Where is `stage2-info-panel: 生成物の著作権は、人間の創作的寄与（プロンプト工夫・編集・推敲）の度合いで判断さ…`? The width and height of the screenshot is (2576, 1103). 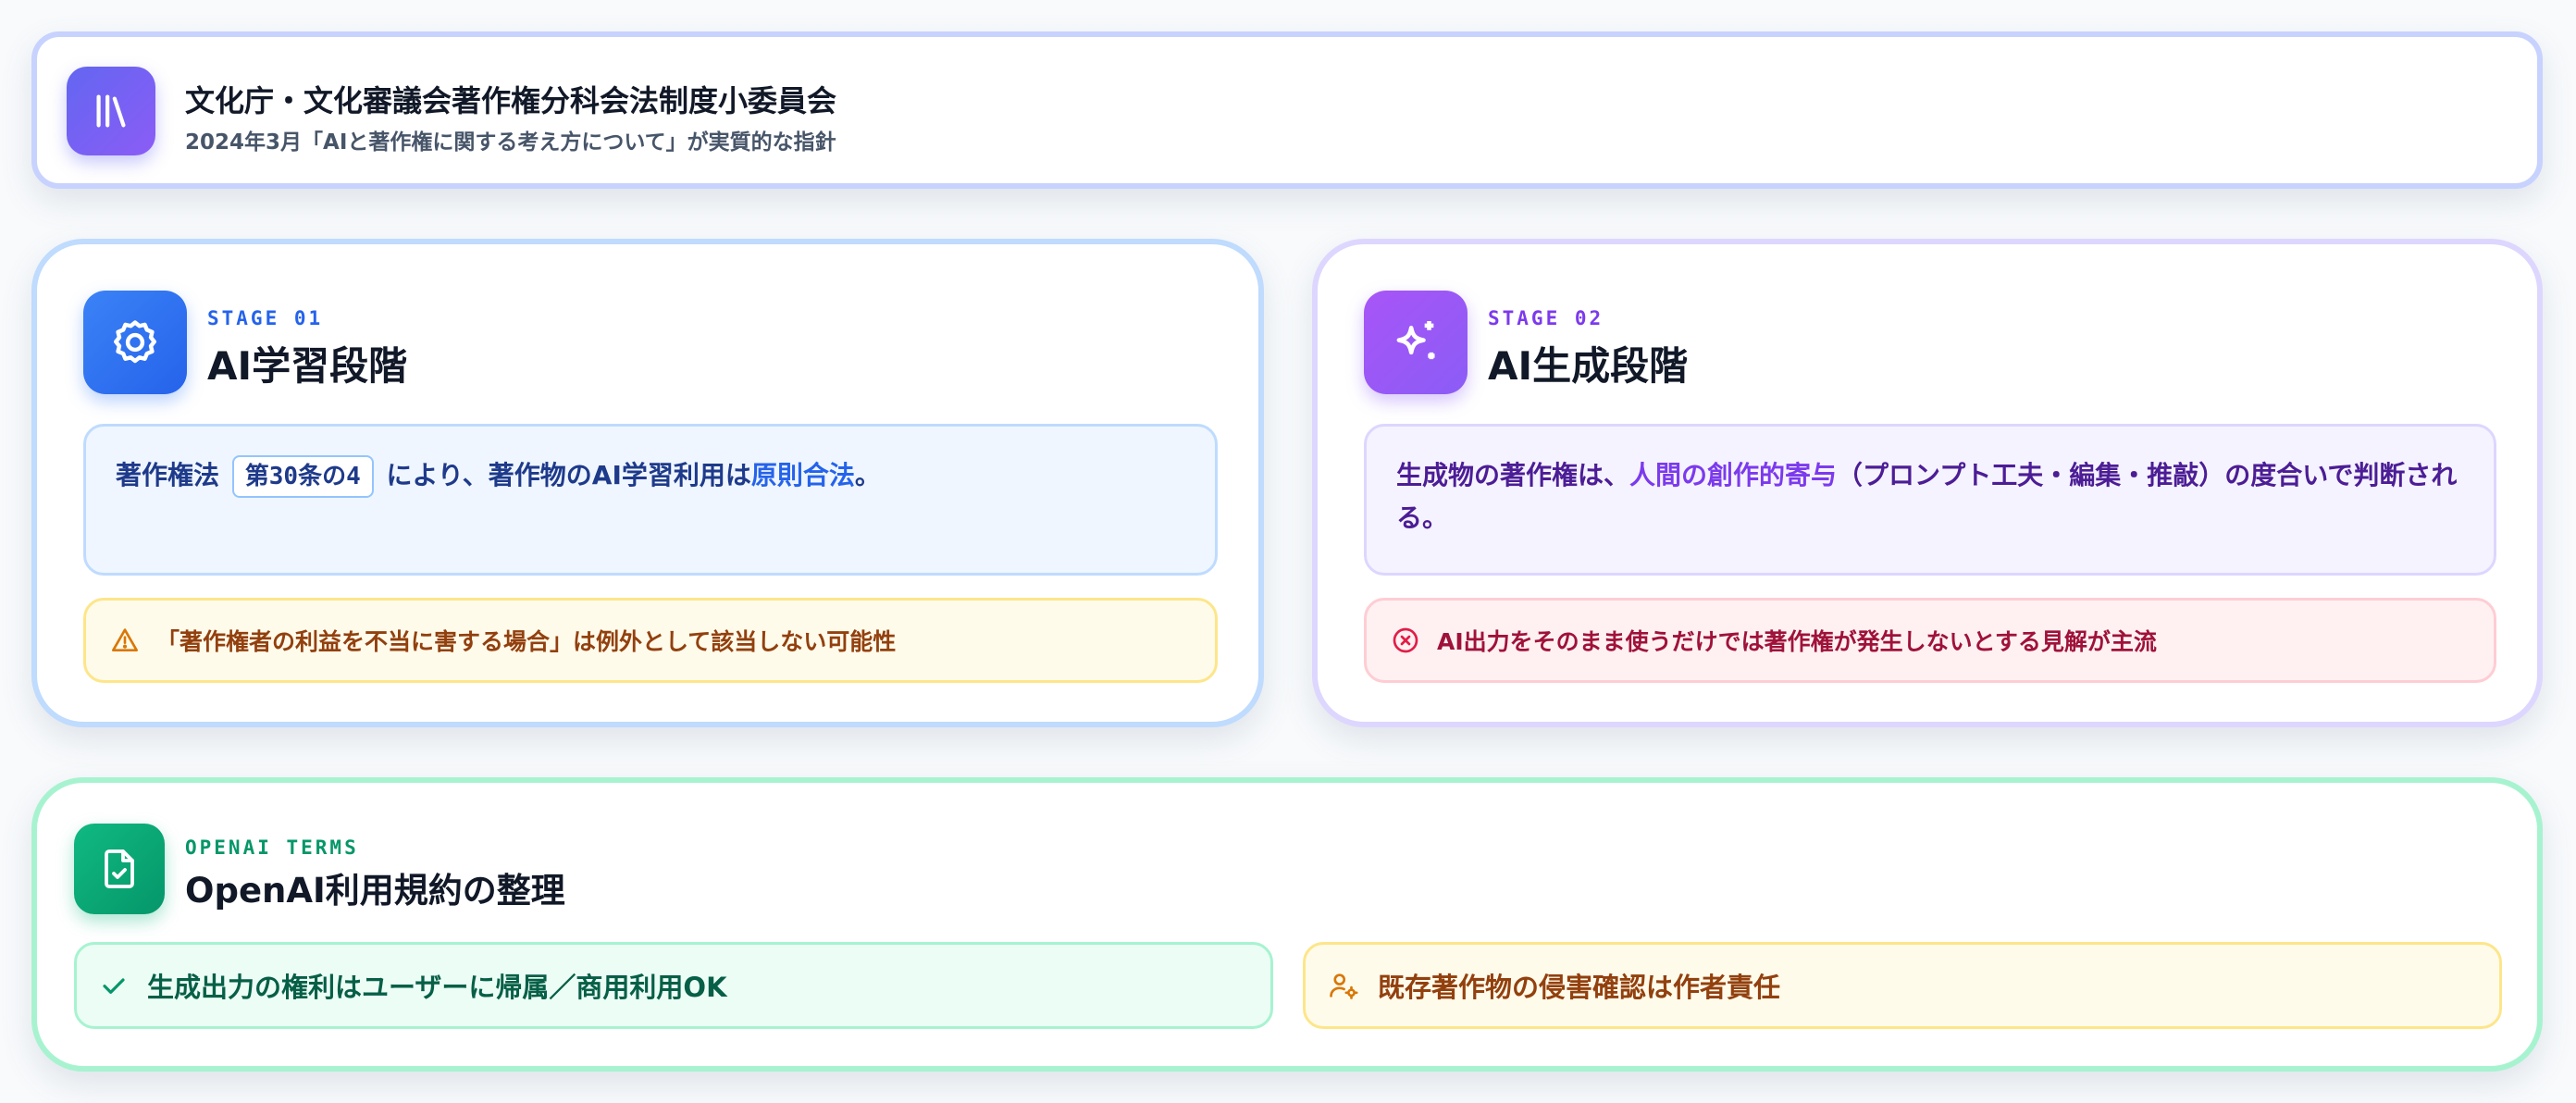
stage2-info-panel: 生成物の著作権は、人間の創作的寄与（プロンプト工夫・編集・推敲）の度合いで判断さ… is located at coordinates (1930, 500).